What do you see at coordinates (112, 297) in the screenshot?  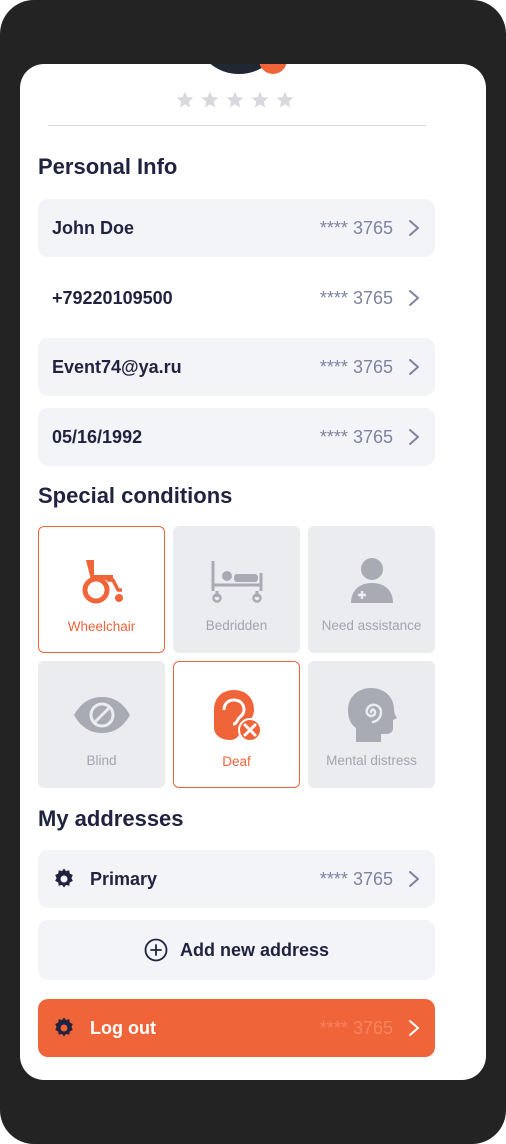 I see `info-row-label: +79220109500` at bounding box center [112, 297].